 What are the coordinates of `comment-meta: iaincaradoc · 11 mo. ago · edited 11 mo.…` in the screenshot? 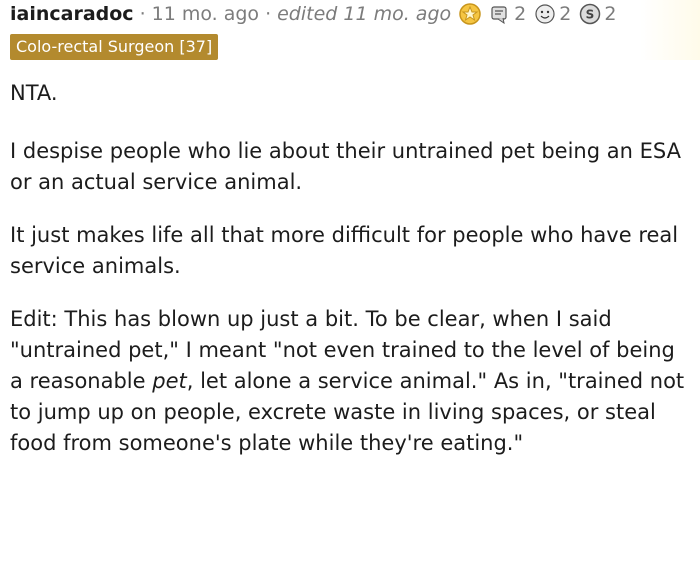 It's located at (355, 14).